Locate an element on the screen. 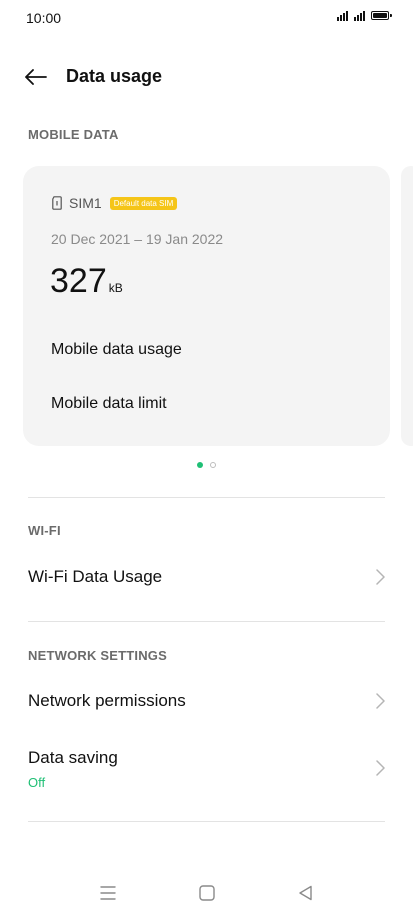  data-saving-row: Data saving Off is located at coordinates (206, 768).